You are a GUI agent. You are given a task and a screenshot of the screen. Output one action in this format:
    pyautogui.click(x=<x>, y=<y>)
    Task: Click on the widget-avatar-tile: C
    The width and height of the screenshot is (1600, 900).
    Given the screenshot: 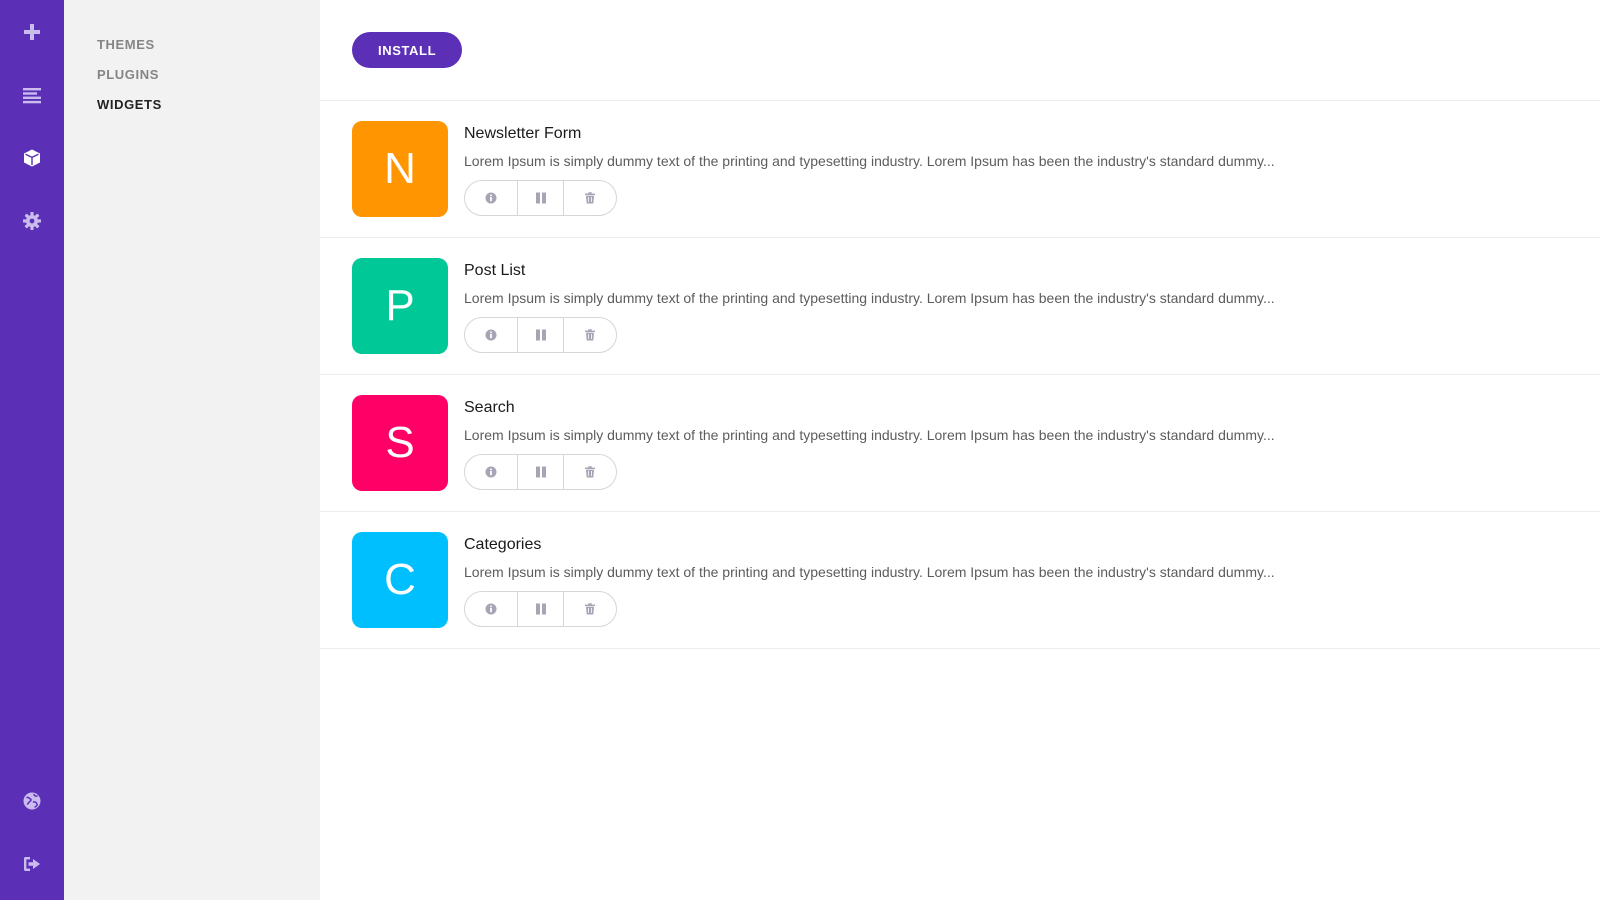 What is the action you would take?
    pyautogui.click(x=400, y=580)
    